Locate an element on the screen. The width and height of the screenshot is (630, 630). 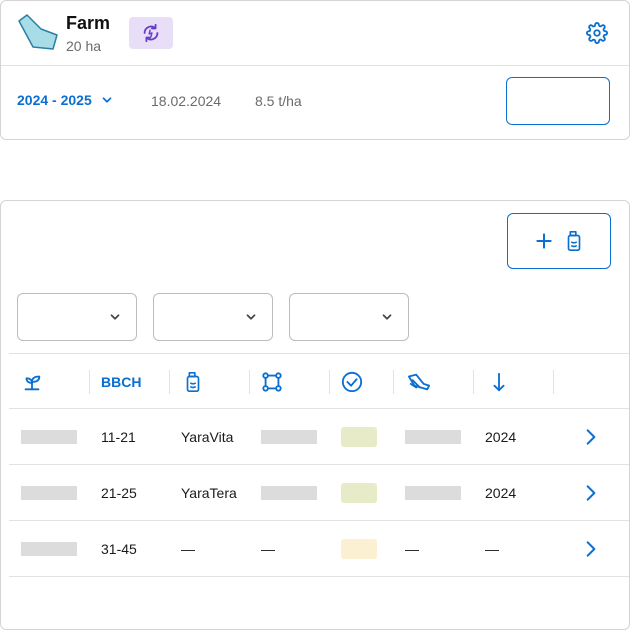
column-bbch-label: BBCH is located at coordinates (121, 382).